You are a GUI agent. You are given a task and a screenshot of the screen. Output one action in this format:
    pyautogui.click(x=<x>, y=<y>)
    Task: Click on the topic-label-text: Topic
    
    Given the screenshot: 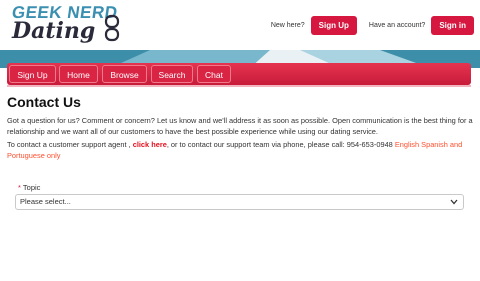 What is the action you would take?
    pyautogui.click(x=31, y=187)
    